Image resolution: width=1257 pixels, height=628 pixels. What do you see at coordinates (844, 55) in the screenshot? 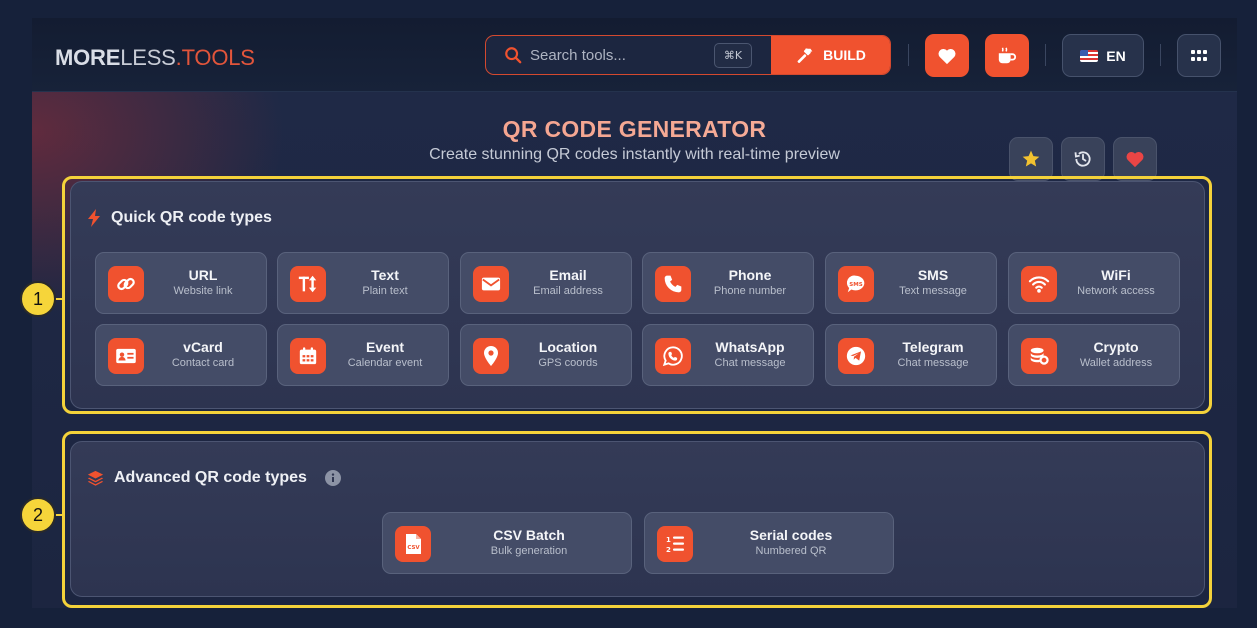
I see `build-label: BUILD` at bounding box center [844, 55].